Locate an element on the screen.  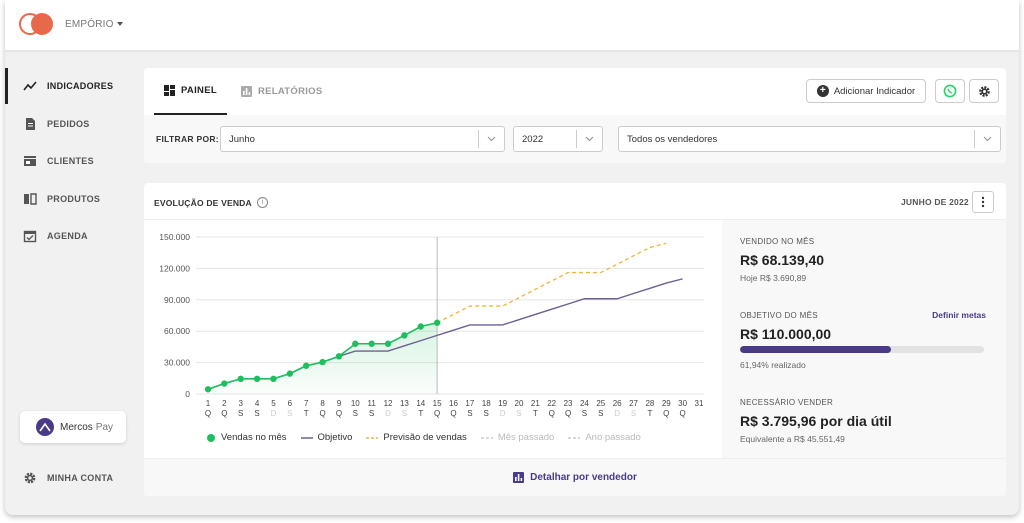
company-selector: EMPÓRIO is located at coordinates (94, 24).